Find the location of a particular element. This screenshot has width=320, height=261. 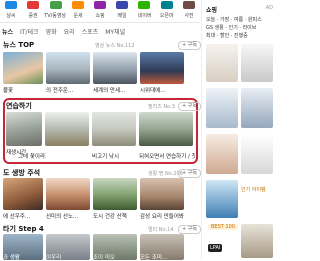

shortcut-open: 오픈마 is located at coordinates (167, 9).